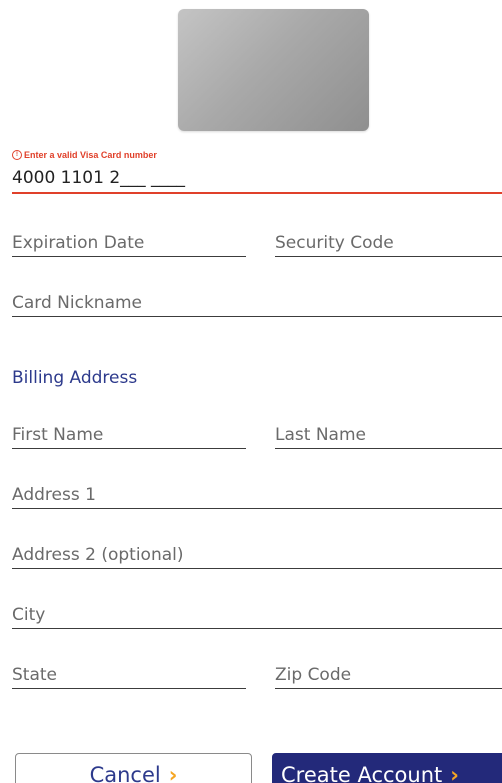 The image size is (502, 783). I want to click on security-code-field-wrapper, so click(388, 240).